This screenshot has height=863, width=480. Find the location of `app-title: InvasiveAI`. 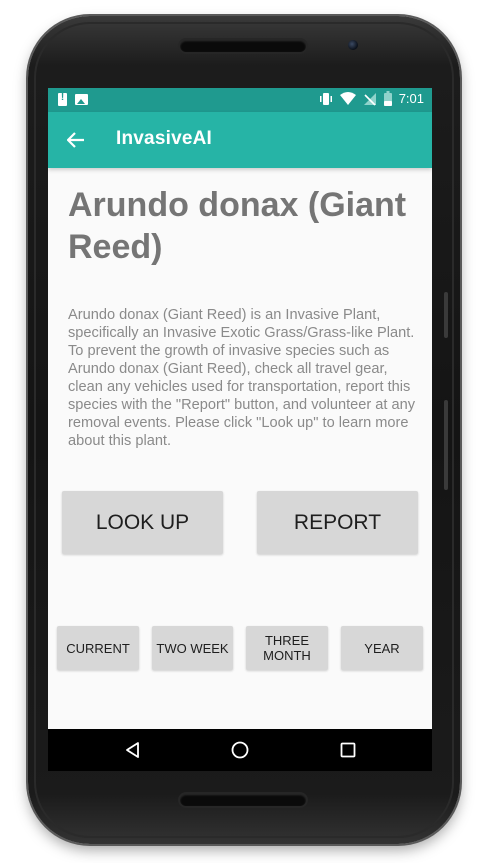

app-title: InvasiveAI is located at coordinates (164, 138).